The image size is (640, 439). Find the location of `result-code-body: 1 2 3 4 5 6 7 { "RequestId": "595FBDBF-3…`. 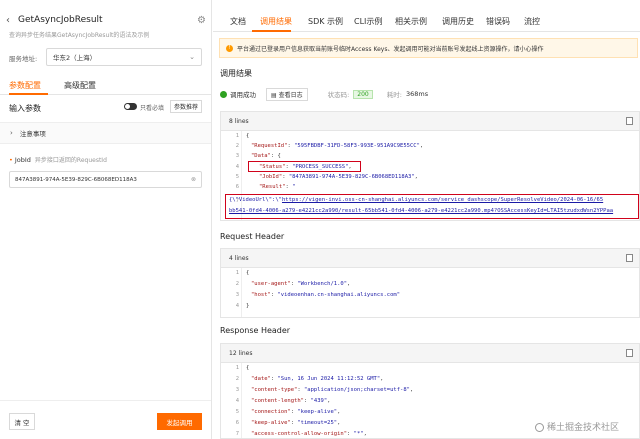

result-code-body: 1 2 3 4 5 6 7 { "RequestId": "595FBDBF-3… is located at coordinates (430, 175).